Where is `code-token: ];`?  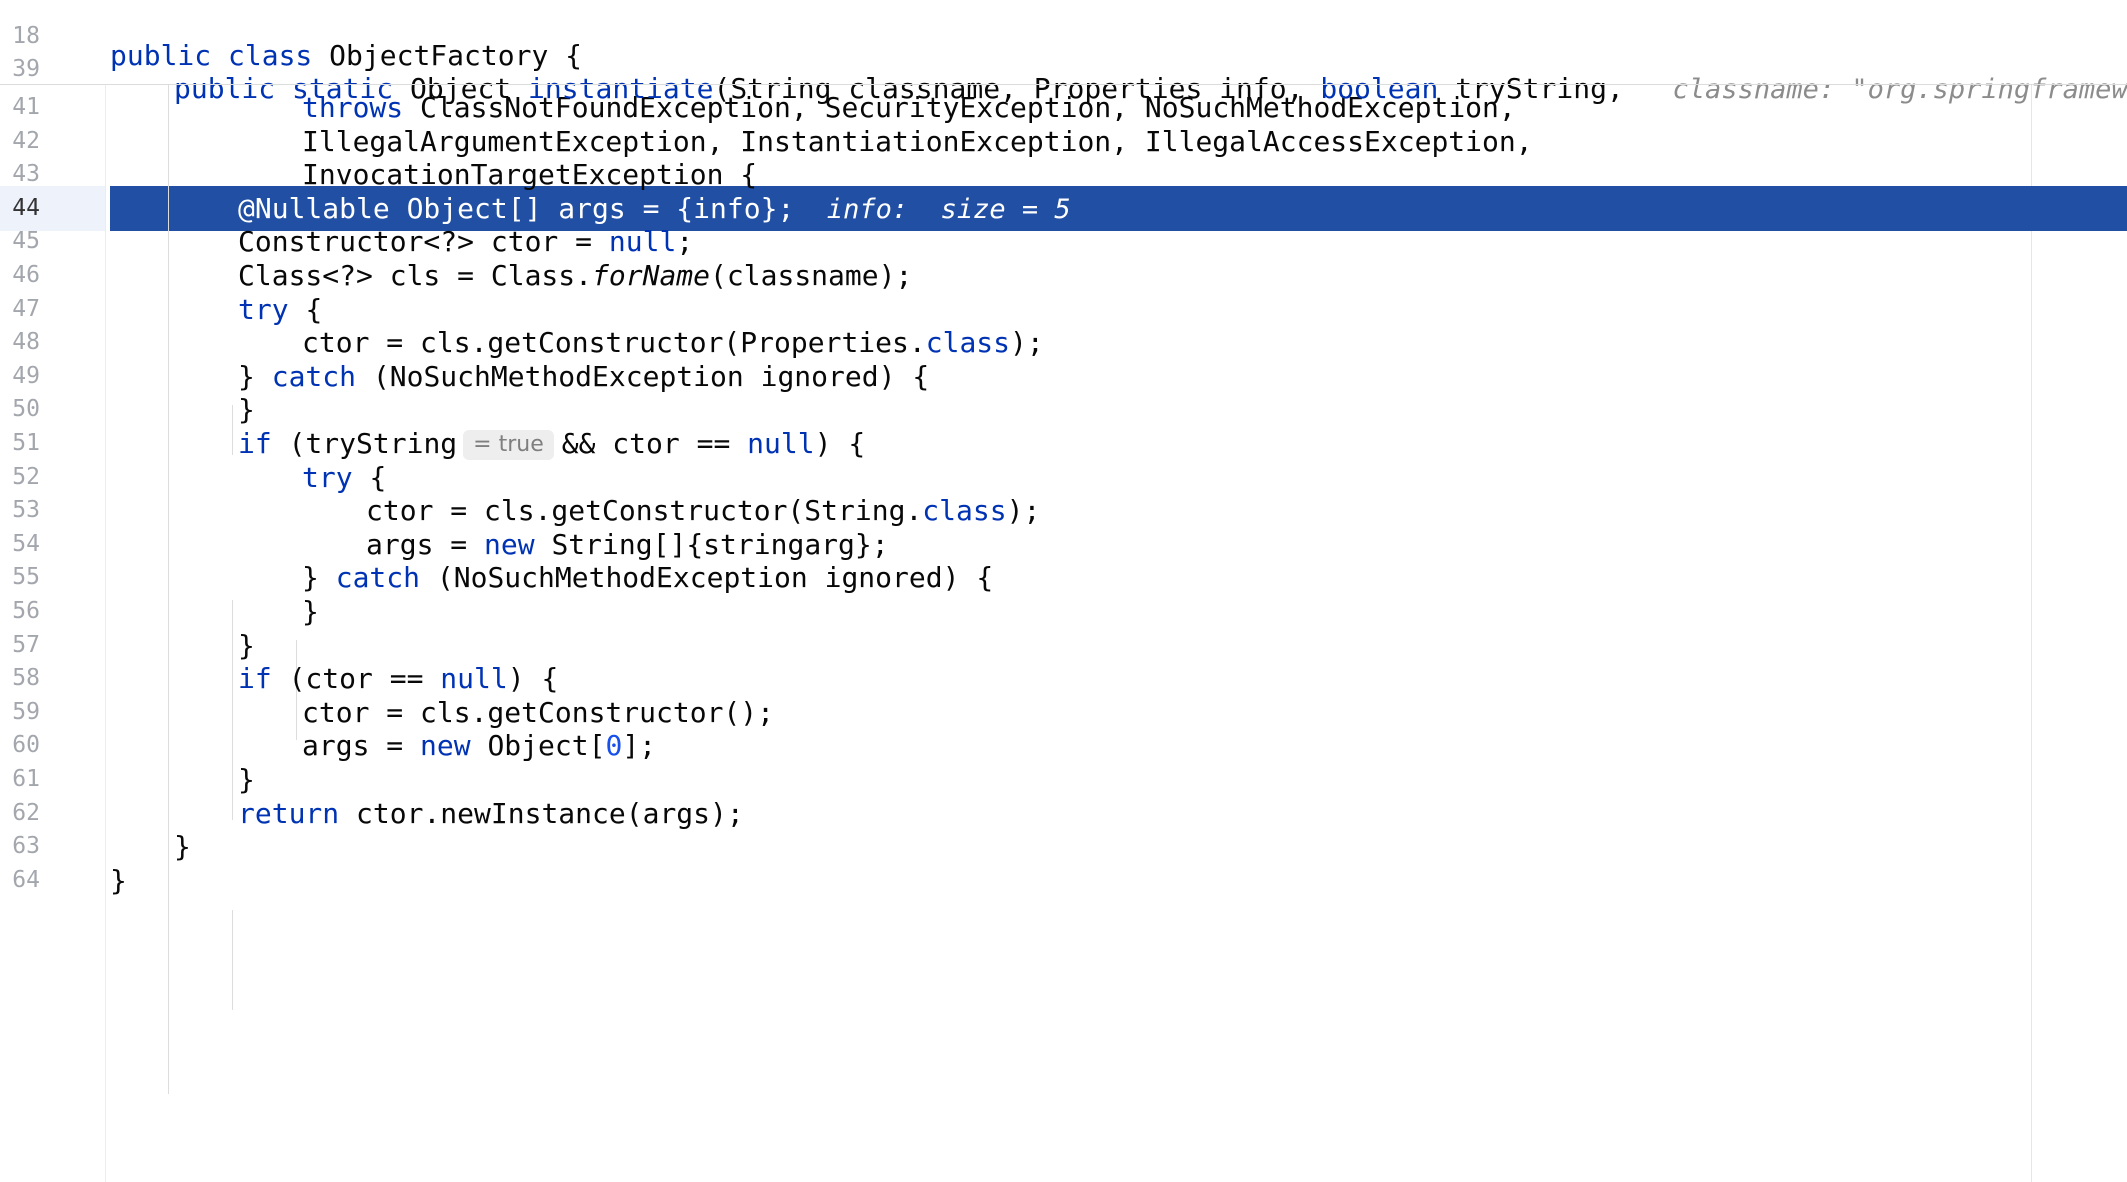 code-token: ]; is located at coordinates (639, 746).